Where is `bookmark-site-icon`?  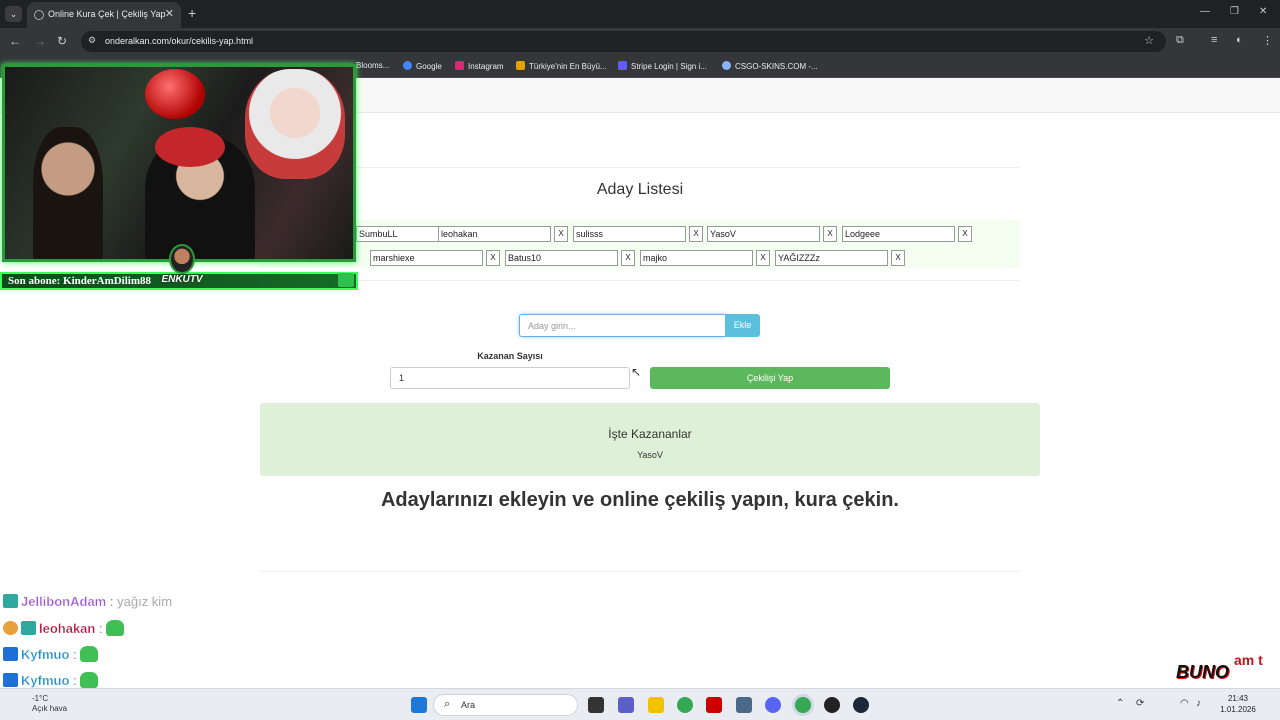
bookmark-site-icon is located at coordinates (520, 65).